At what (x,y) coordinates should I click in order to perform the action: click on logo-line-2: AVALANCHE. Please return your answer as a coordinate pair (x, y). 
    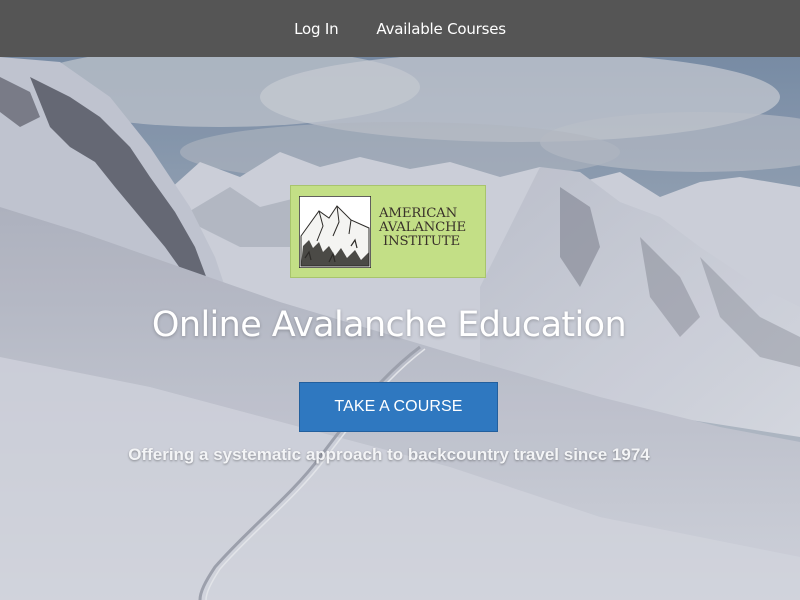
    Looking at the image, I should click on (422, 227).